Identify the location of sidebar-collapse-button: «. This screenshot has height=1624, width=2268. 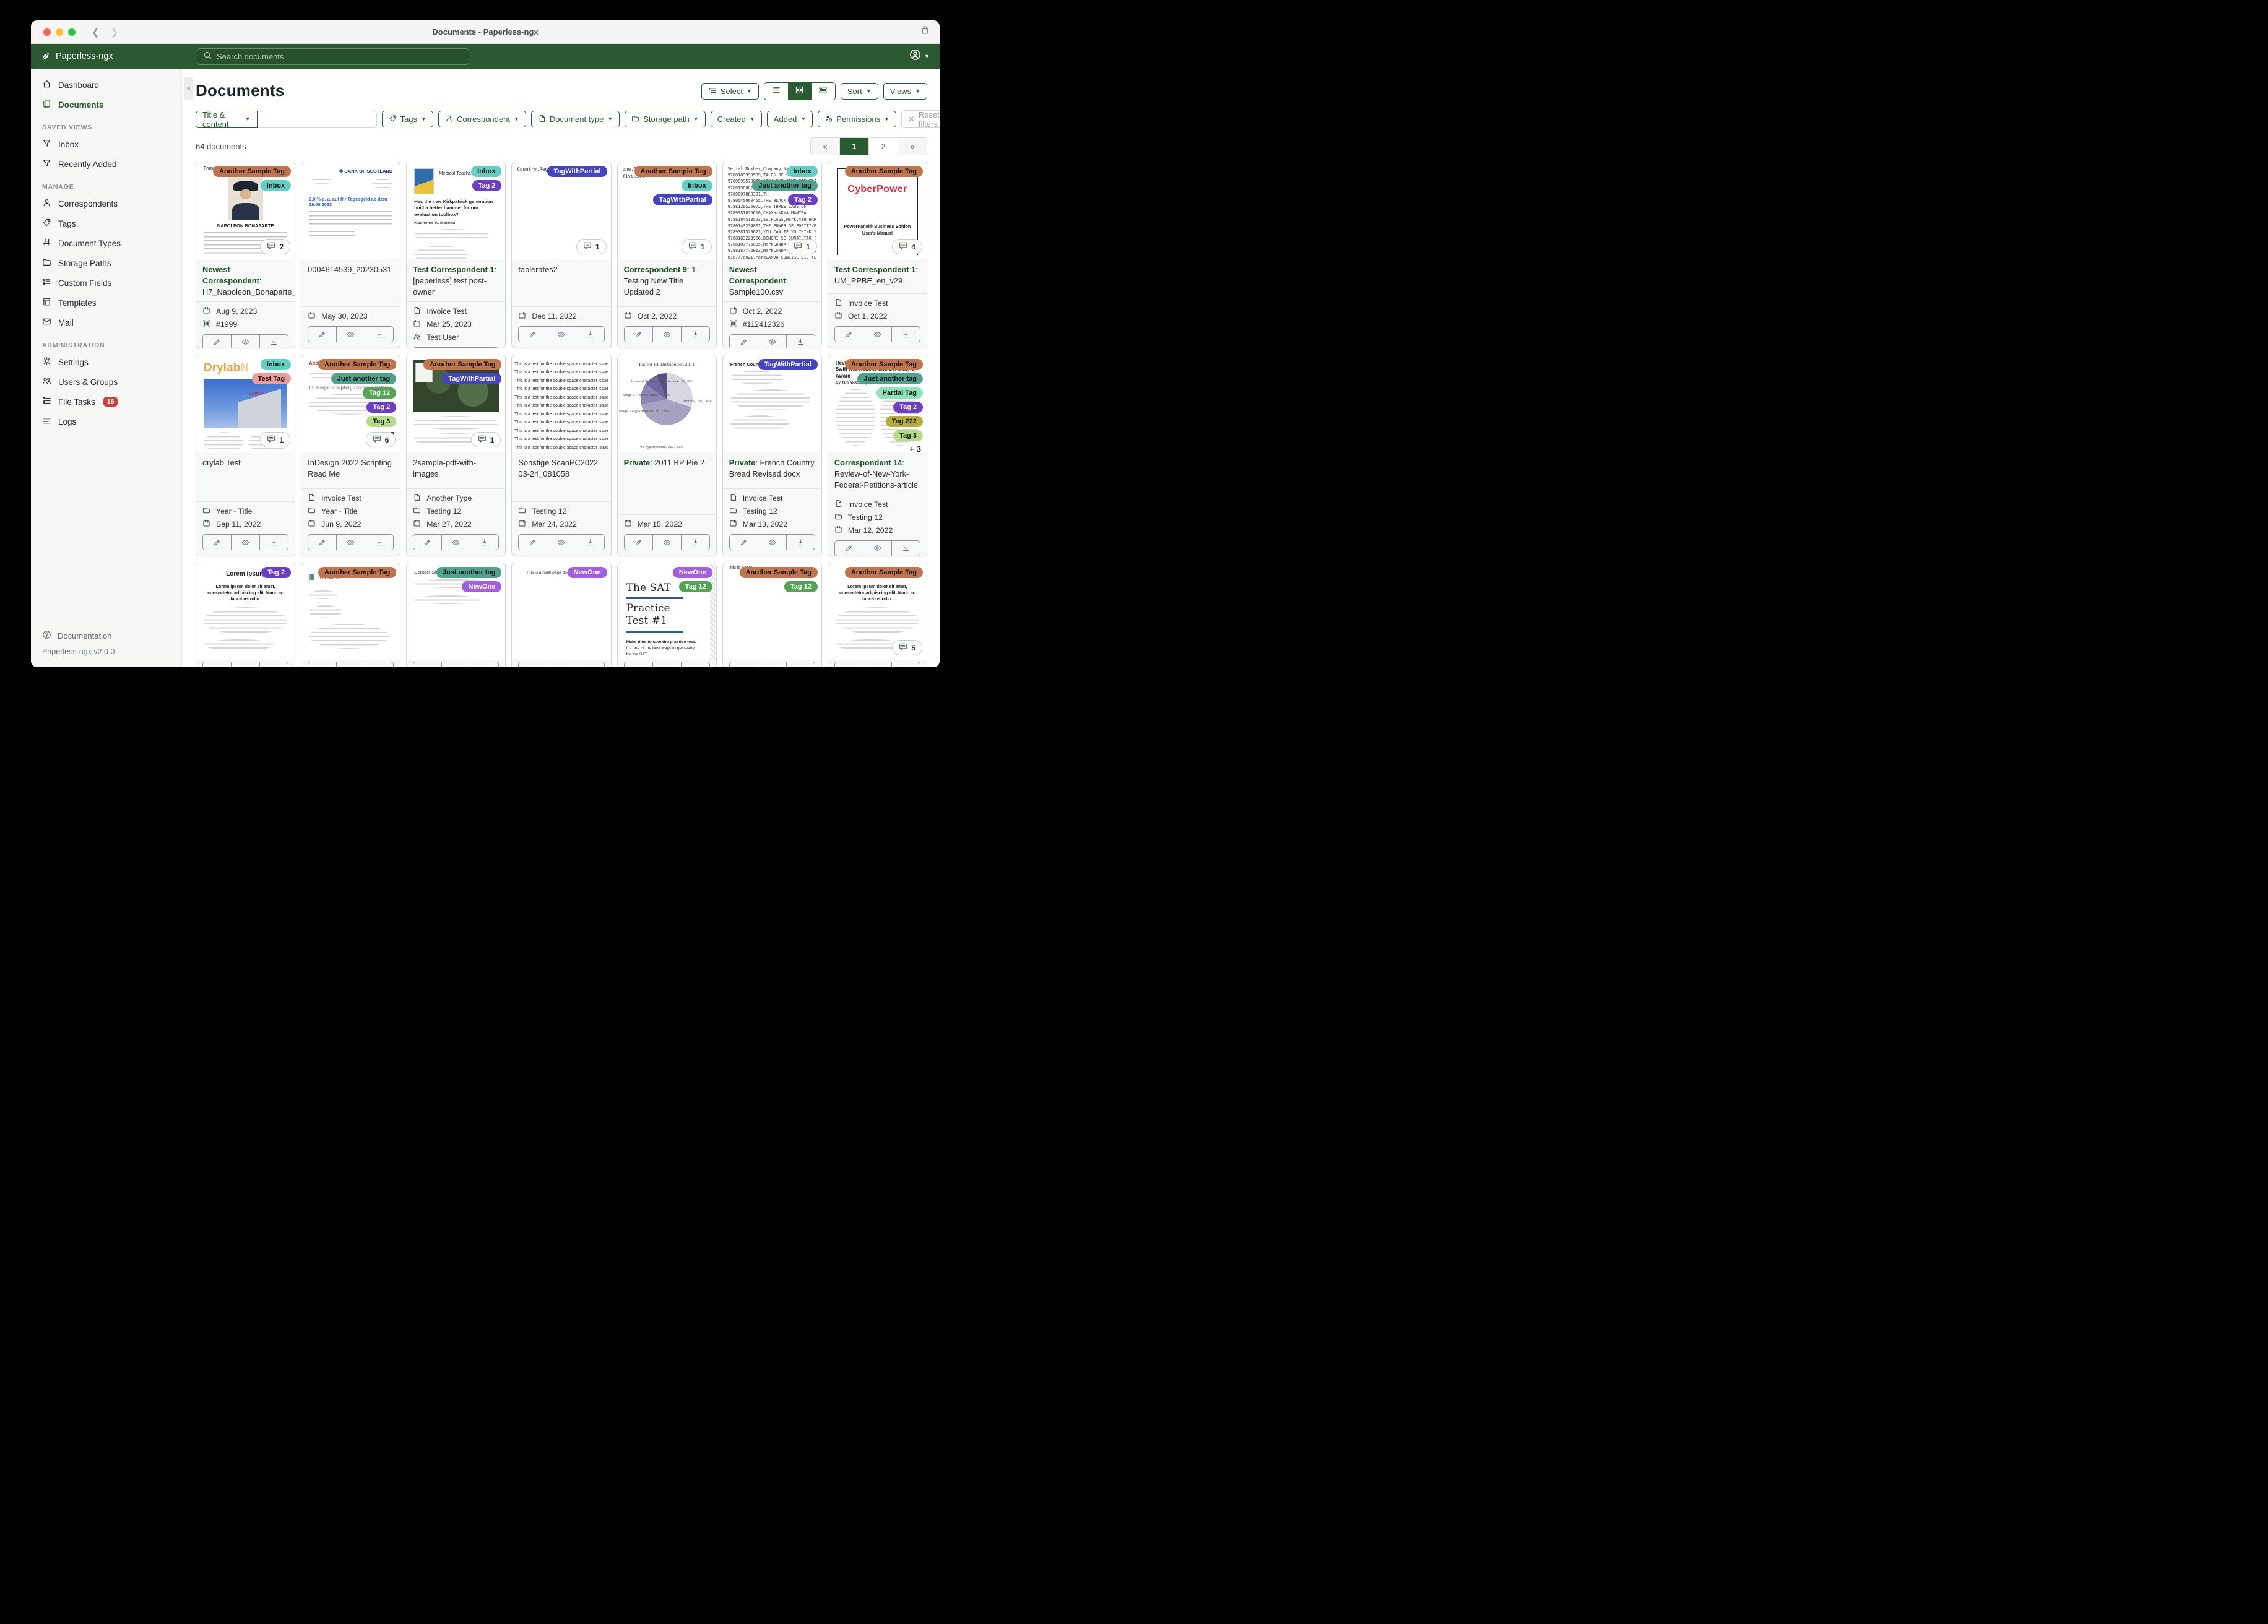
(188, 88).